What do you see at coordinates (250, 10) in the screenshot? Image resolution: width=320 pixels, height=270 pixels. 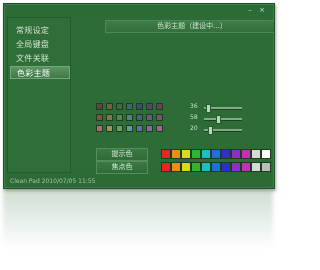 I see `minimize-button: –` at bounding box center [250, 10].